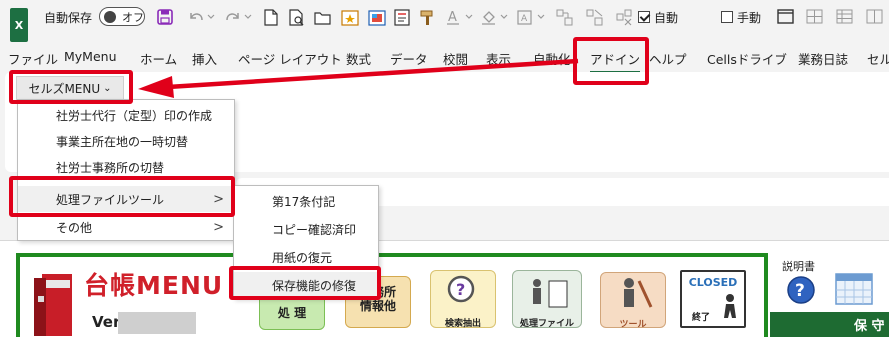 This screenshot has height=337, width=889. What do you see at coordinates (110, 17) in the screenshot?
I see `toggle-knob` at bounding box center [110, 17].